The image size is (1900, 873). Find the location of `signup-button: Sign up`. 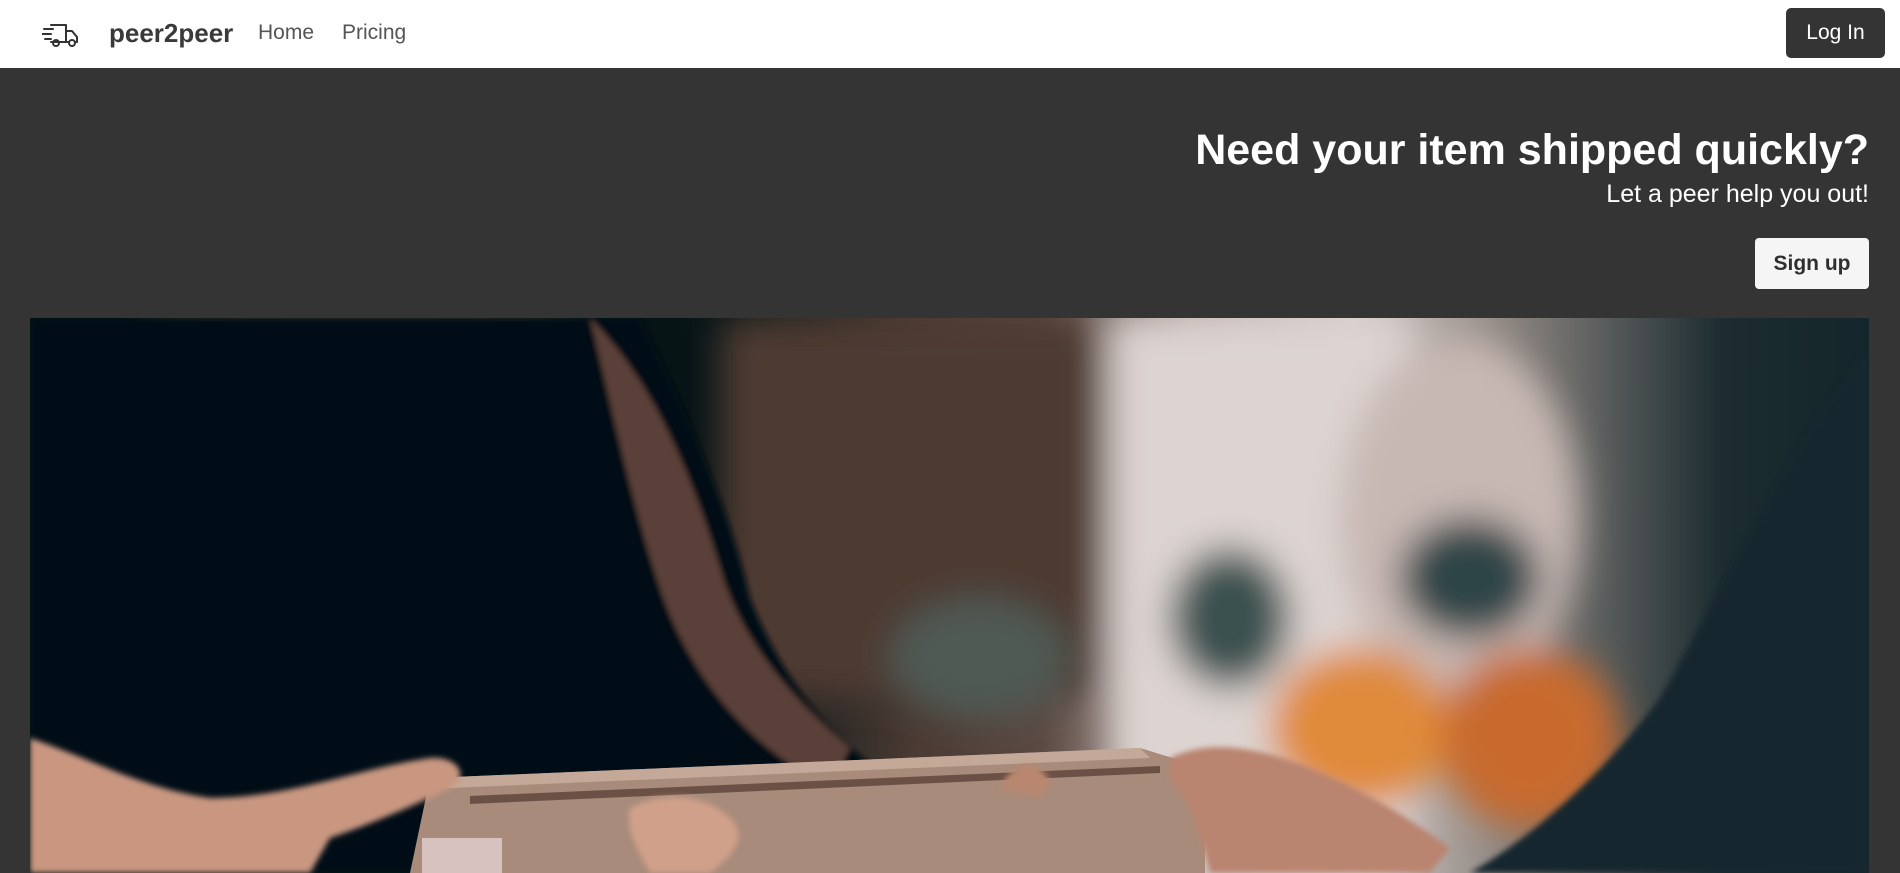

signup-button: Sign up is located at coordinates (1812, 263).